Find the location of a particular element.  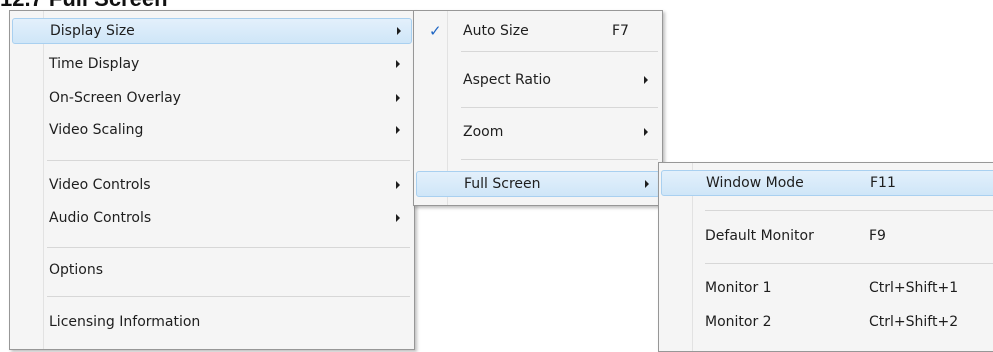

menu-item-display-size: Display Size is located at coordinates (212, 31).